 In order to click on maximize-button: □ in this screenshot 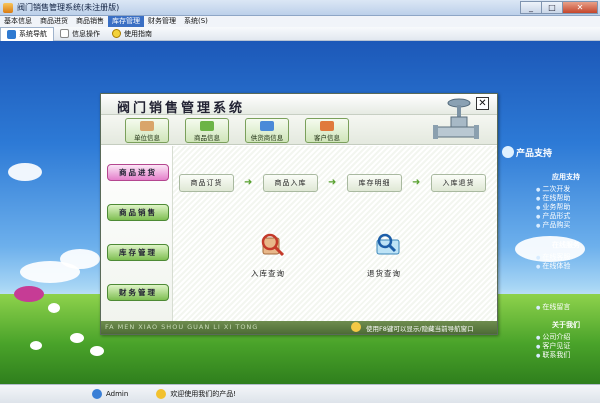, I will do `click(552, 7)`.